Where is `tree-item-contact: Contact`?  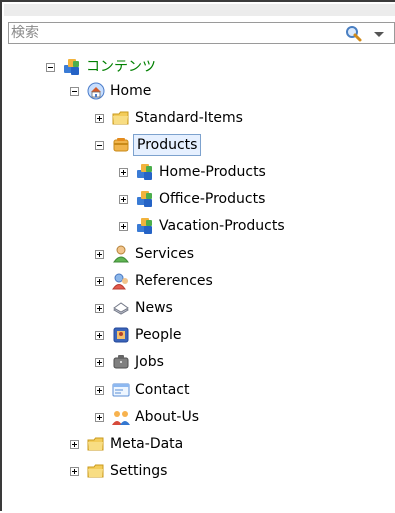 tree-item-contact: Contact is located at coordinates (143, 390).